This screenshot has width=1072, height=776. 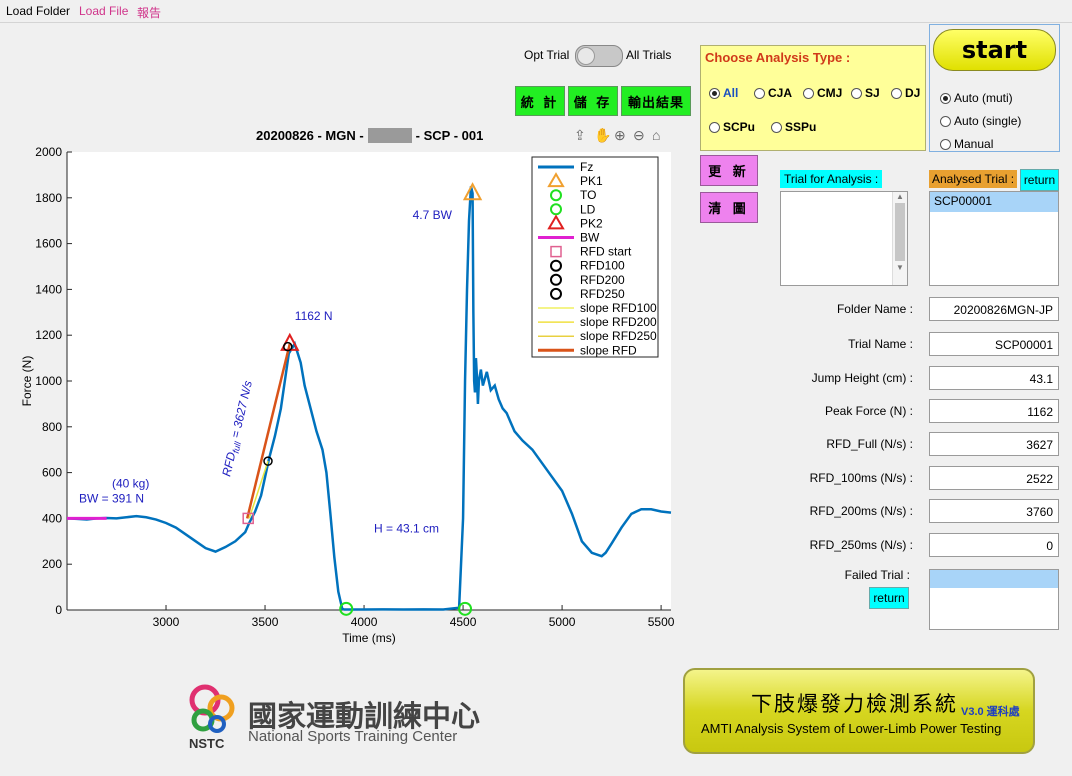 I want to click on legend-item: RFD start, so click(x=606, y=252).